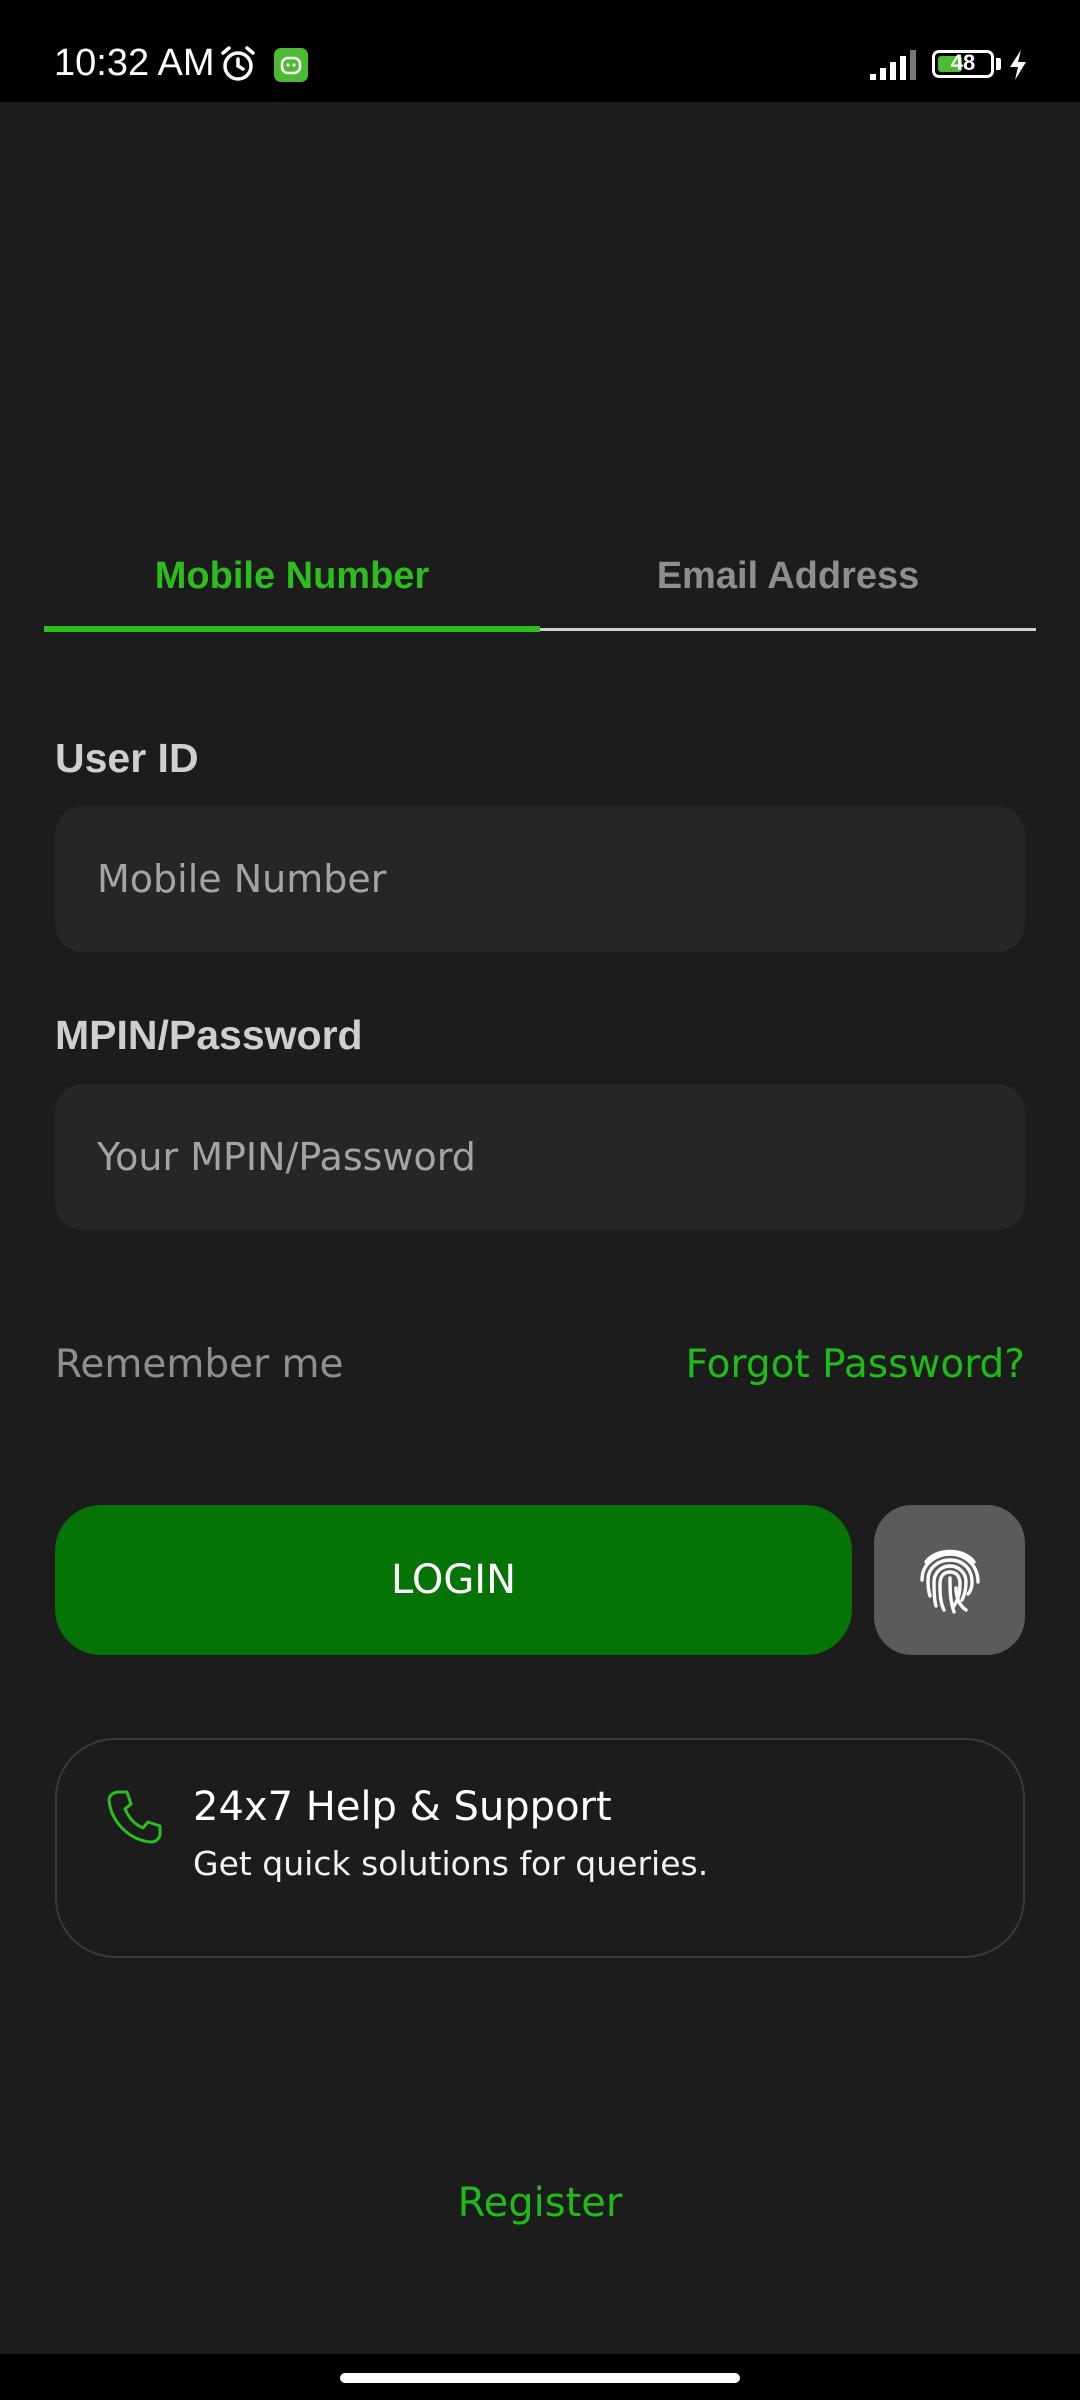  I want to click on register-link: Register, so click(540, 2203).